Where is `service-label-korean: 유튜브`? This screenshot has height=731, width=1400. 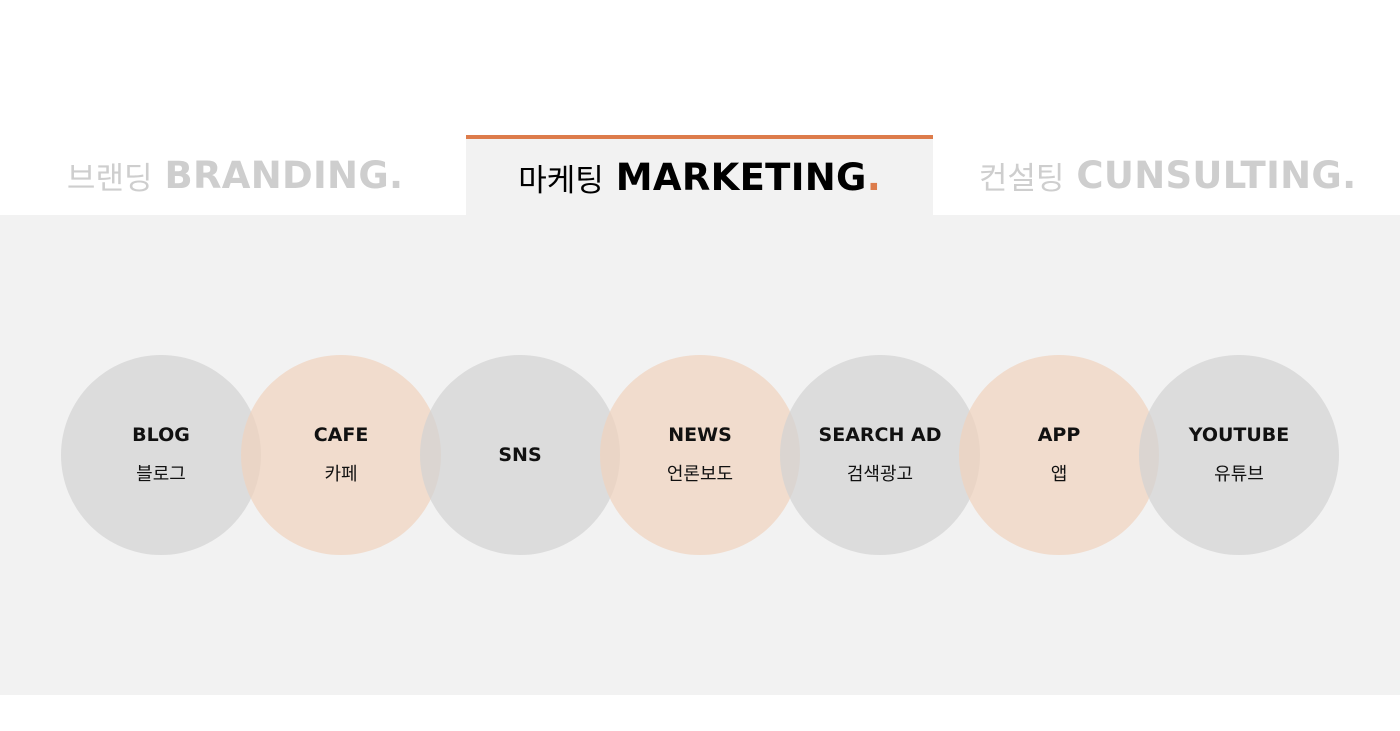 service-label-korean: 유튜브 is located at coordinates (1239, 474).